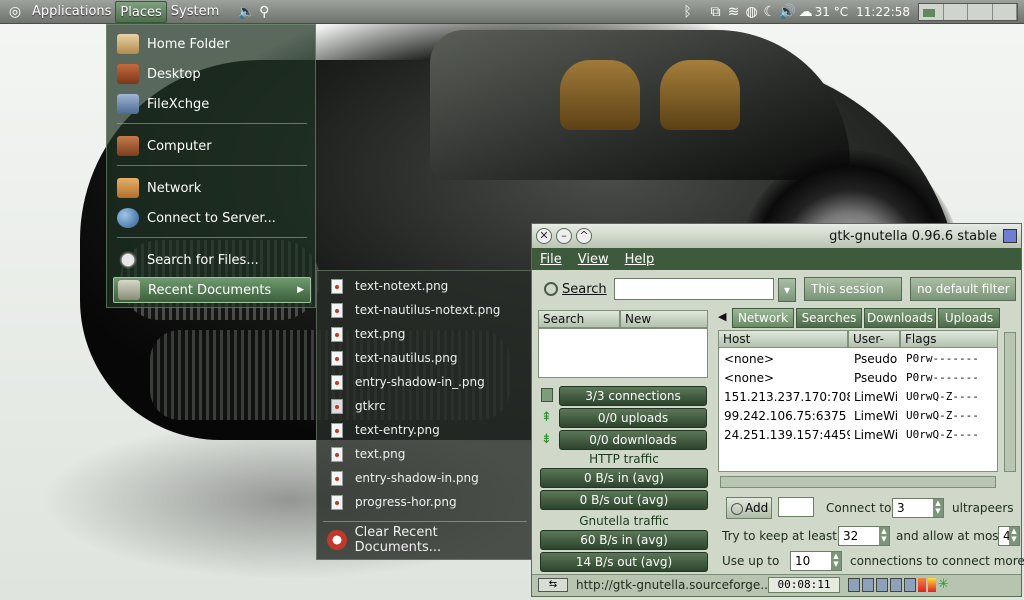 Image resolution: width=1024 pixels, height=600 pixels. What do you see at coordinates (963, 289) in the screenshot?
I see `filter-combo: no default filter` at bounding box center [963, 289].